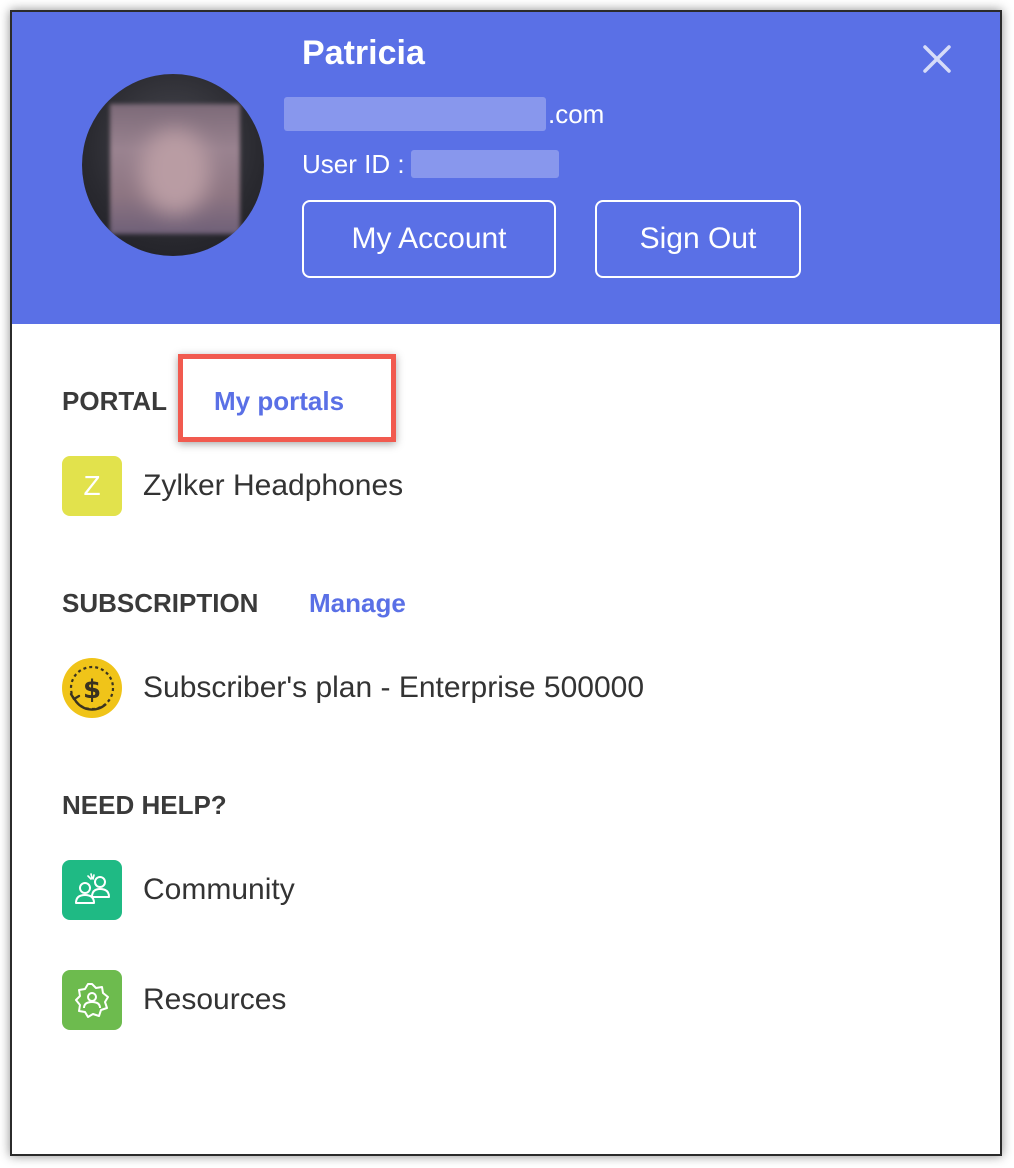 The image size is (1014, 1168). I want to click on portal-initial-icon: Z, so click(92, 486).